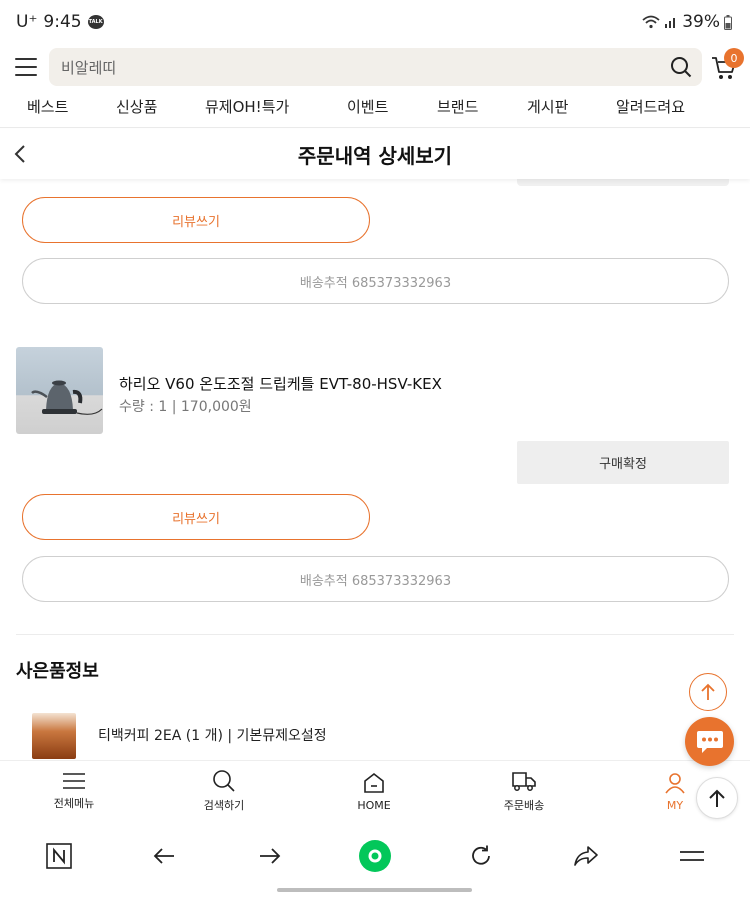 Image resolution: width=750 pixels, height=900 pixels. What do you see at coordinates (26, 67) in the screenshot?
I see `hamburger-menu-icon` at bounding box center [26, 67].